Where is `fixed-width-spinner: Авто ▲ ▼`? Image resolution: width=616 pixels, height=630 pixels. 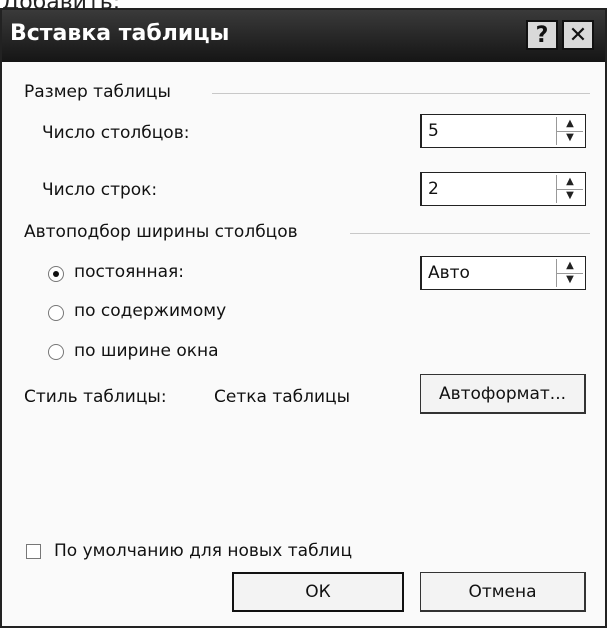 fixed-width-spinner: Авто ▲ ▼ is located at coordinates (503, 273).